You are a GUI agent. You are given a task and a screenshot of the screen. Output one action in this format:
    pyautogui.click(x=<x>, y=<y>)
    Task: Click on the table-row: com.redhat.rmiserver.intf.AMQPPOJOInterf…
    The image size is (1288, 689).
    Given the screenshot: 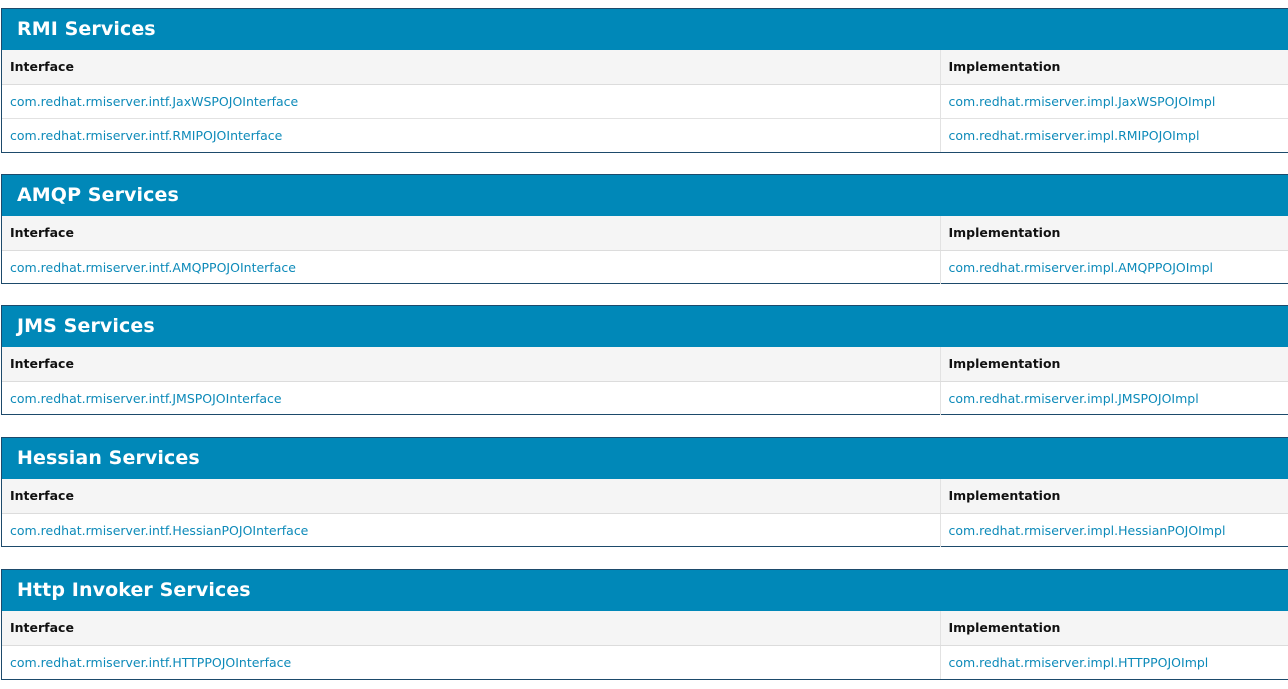 What is the action you would take?
    pyautogui.click(x=645, y=267)
    